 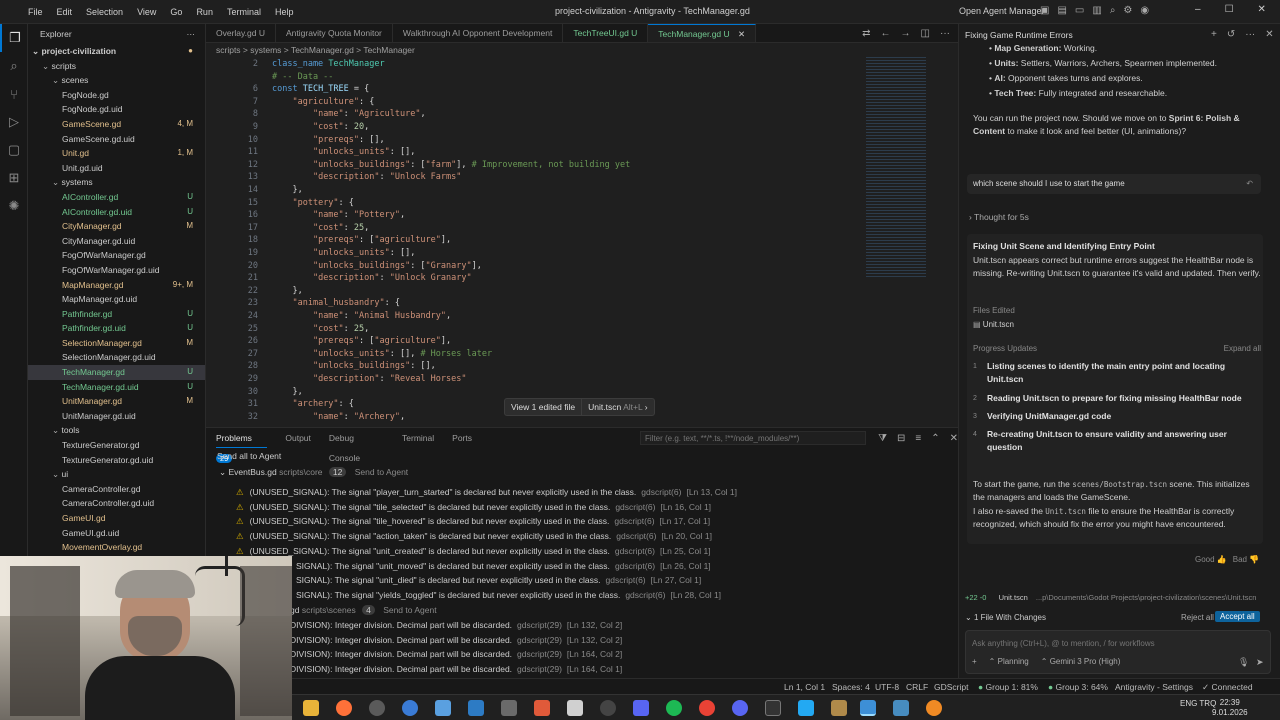 What do you see at coordinates (116, 357) in the screenshot?
I see `file-item: SelectionManager.gd.uid` at bounding box center [116, 357].